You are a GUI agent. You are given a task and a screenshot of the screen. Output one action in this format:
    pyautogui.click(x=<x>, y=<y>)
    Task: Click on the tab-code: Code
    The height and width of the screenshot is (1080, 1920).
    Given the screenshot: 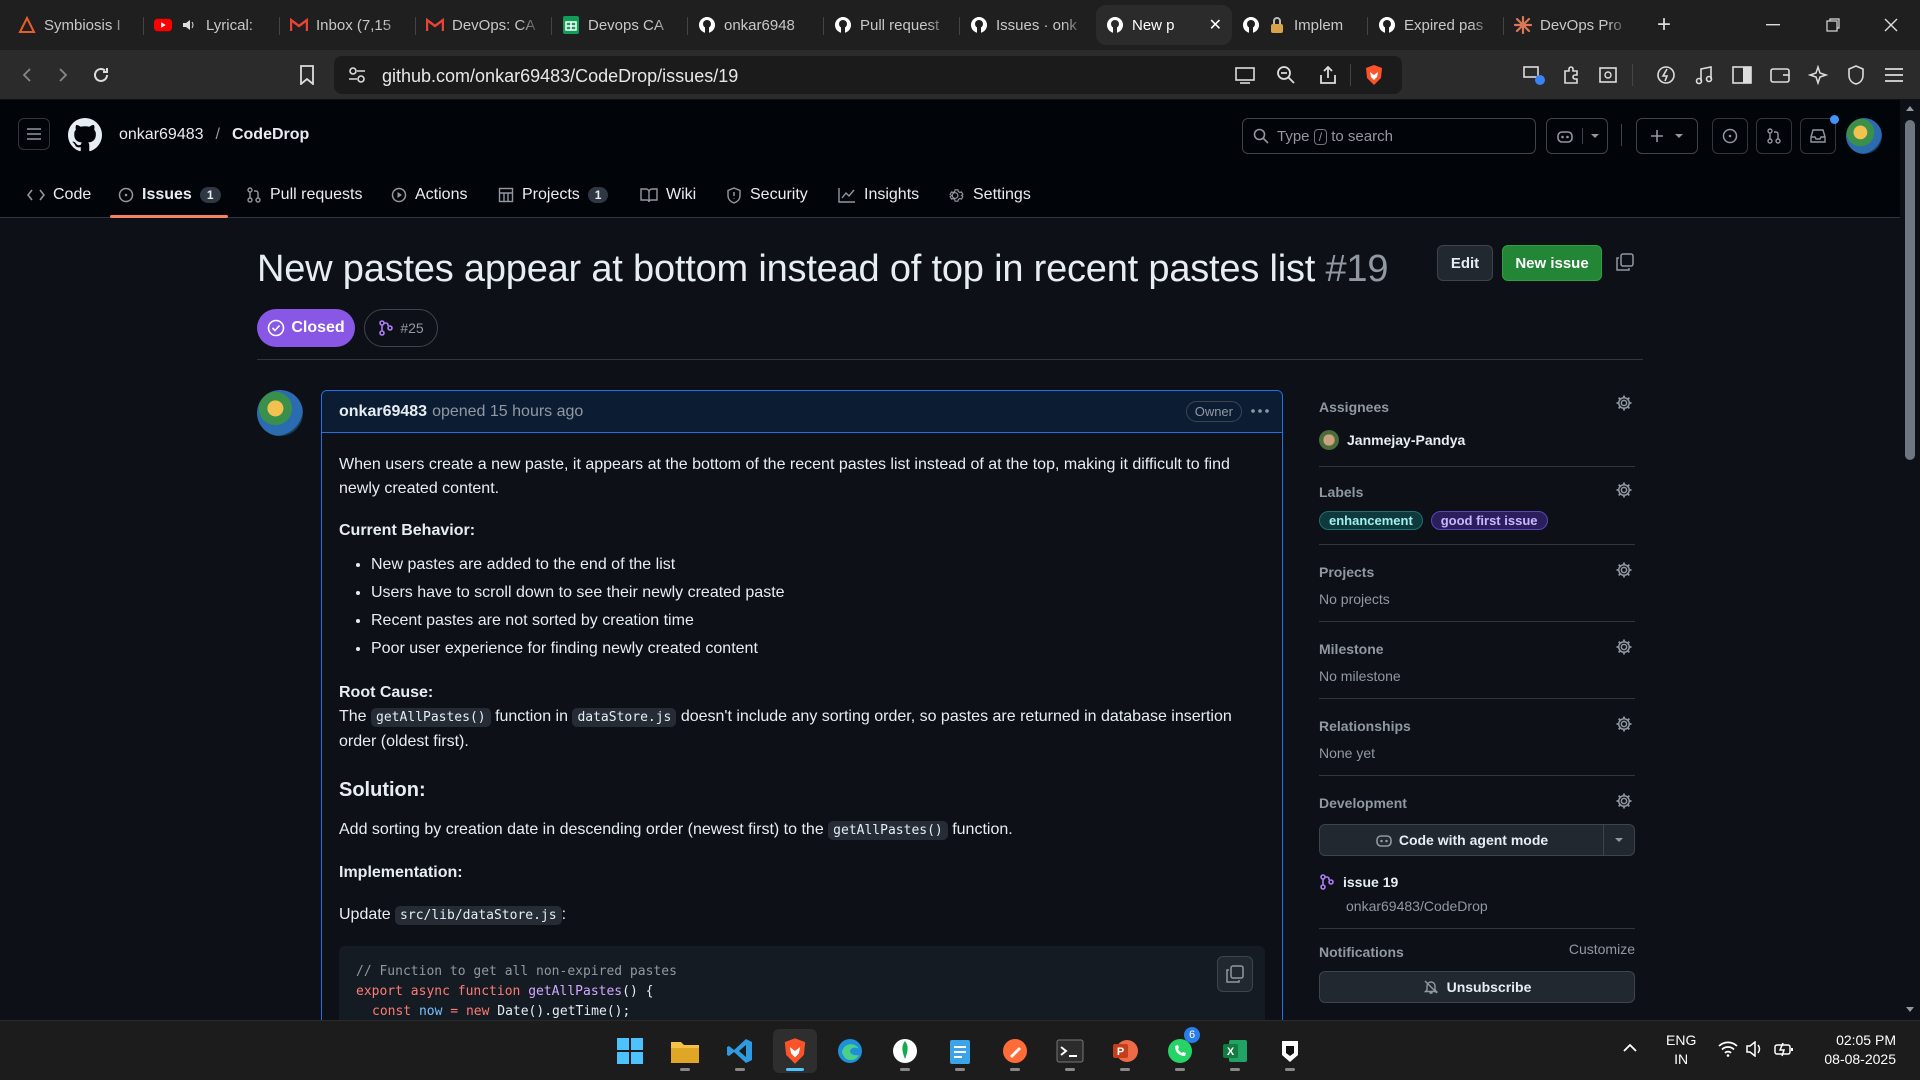 What is the action you would take?
    pyautogui.click(x=59, y=195)
    